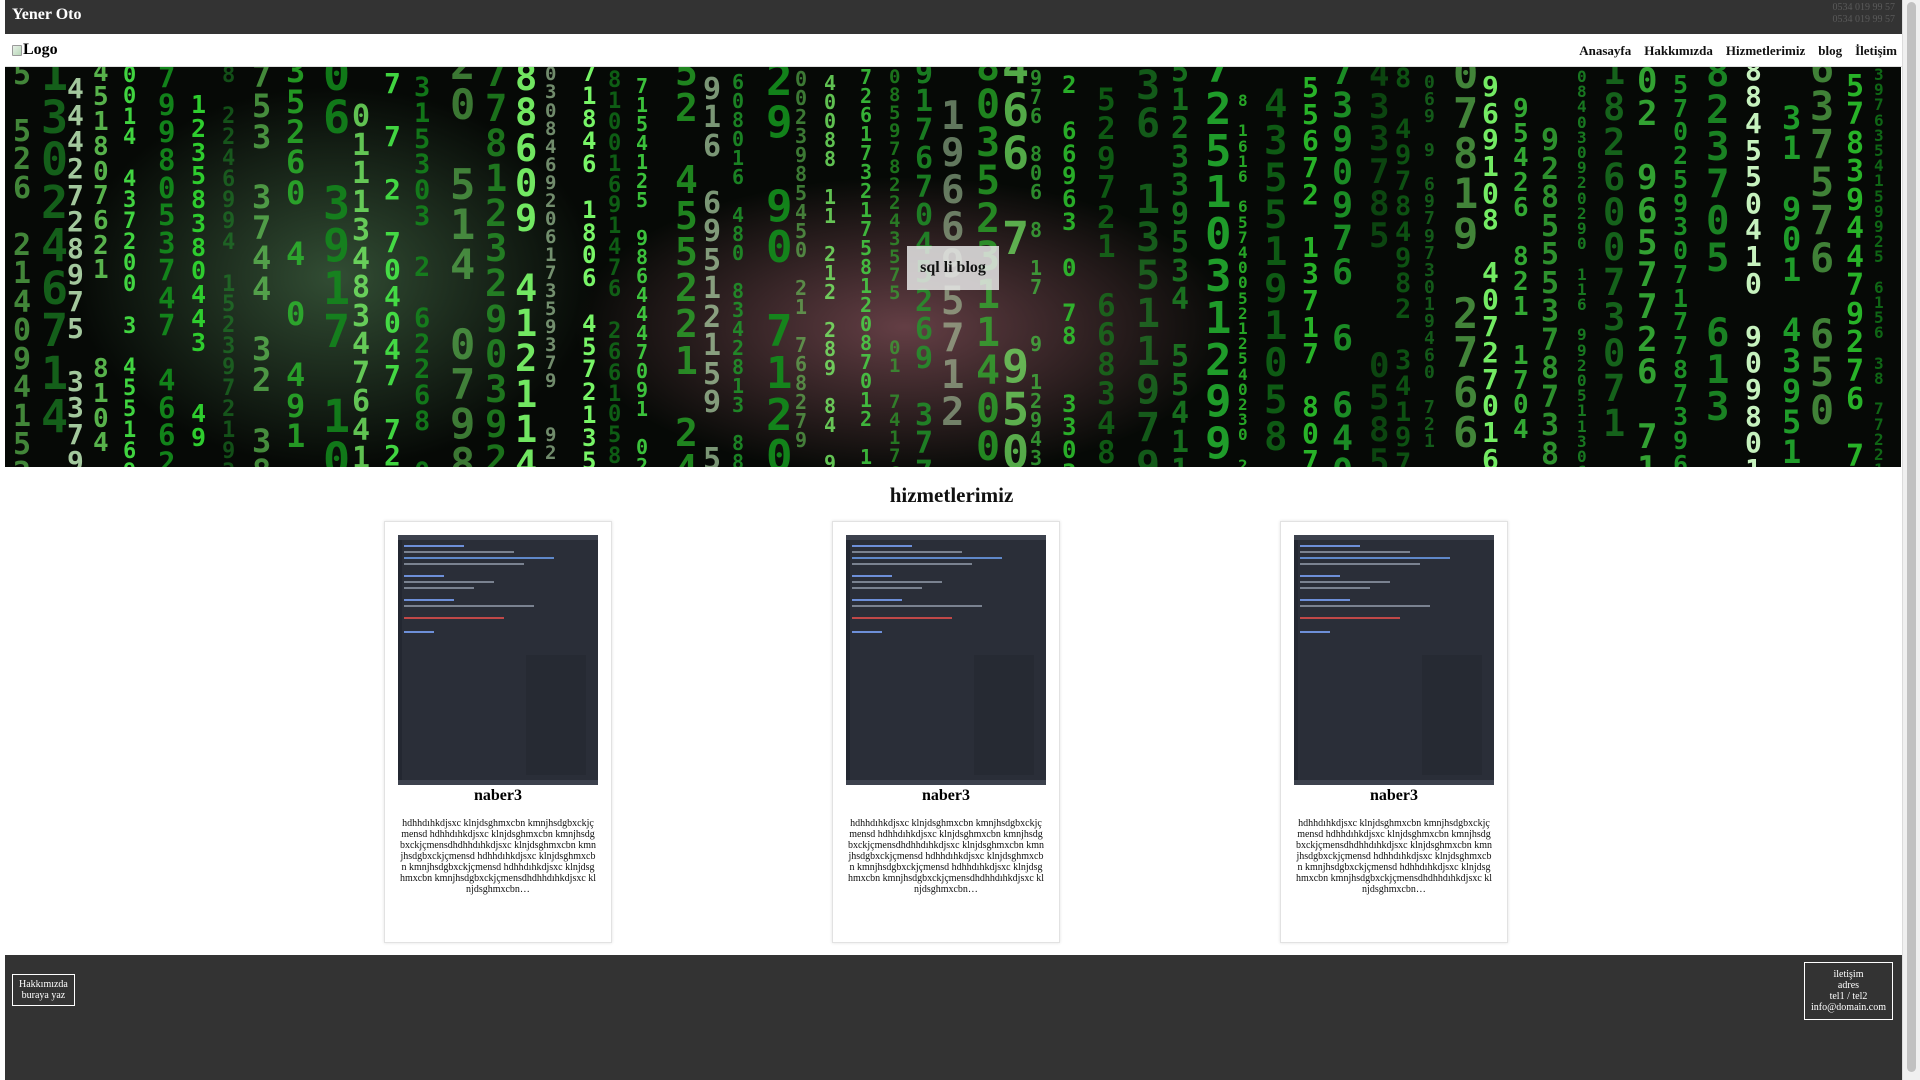 Image resolution: width=1920 pixels, height=1080 pixels. I want to click on scrollbar-thumb, so click(1911, 537).